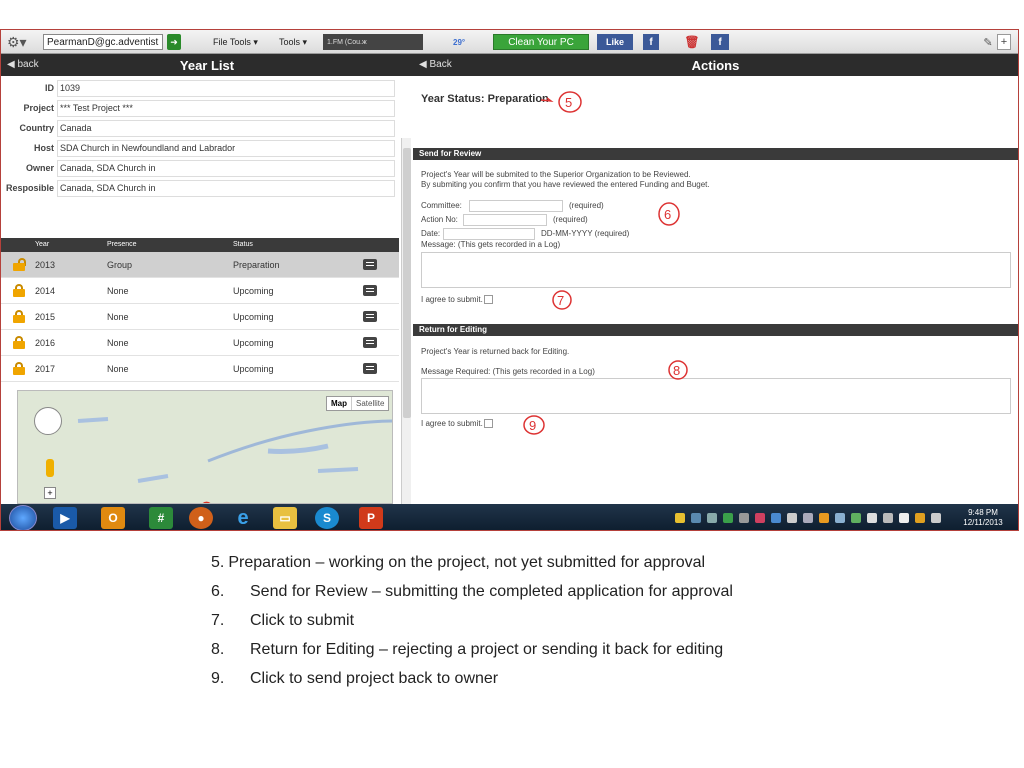  I want to click on facebook-icon: f, so click(651, 42).